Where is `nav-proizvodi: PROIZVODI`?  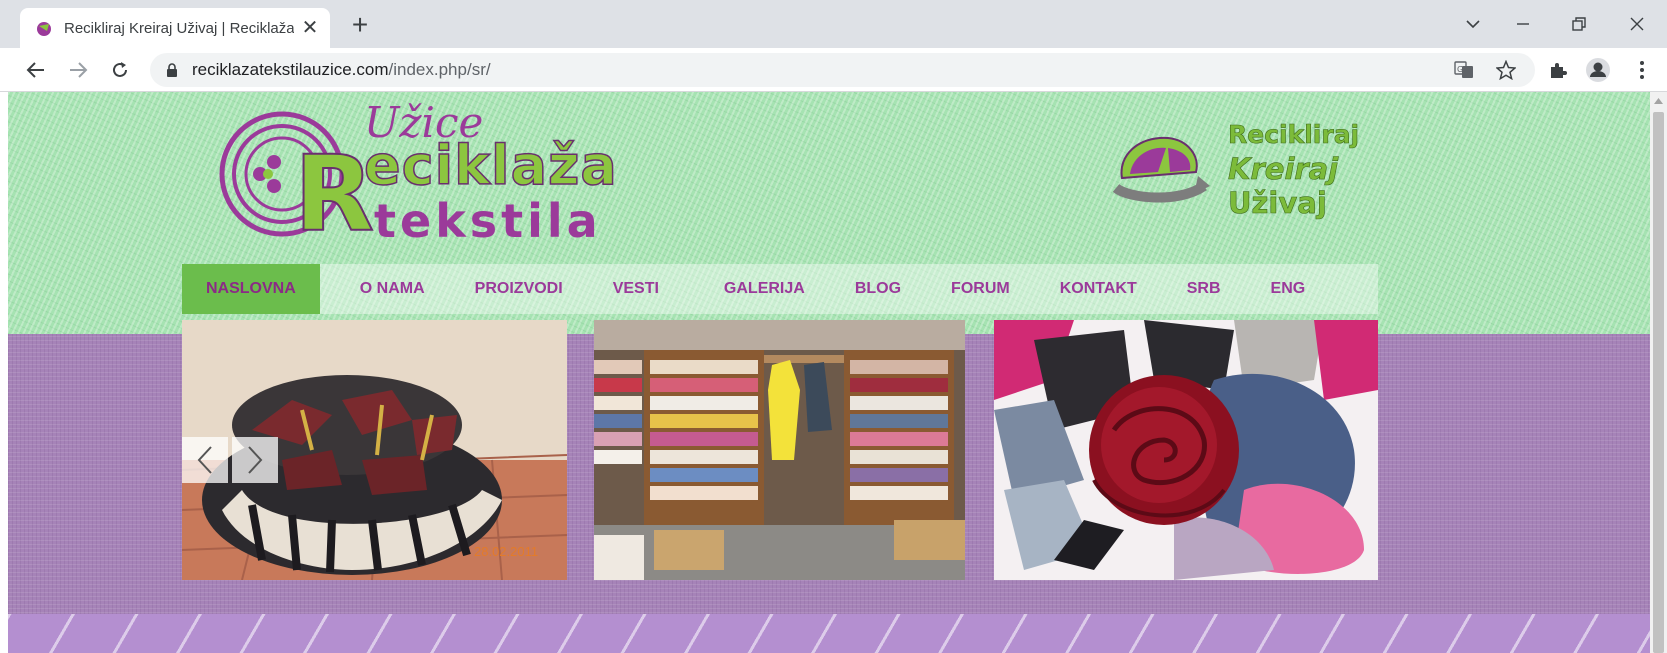 nav-proizvodi: PROIZVODI is located at coordinates (519, 289).